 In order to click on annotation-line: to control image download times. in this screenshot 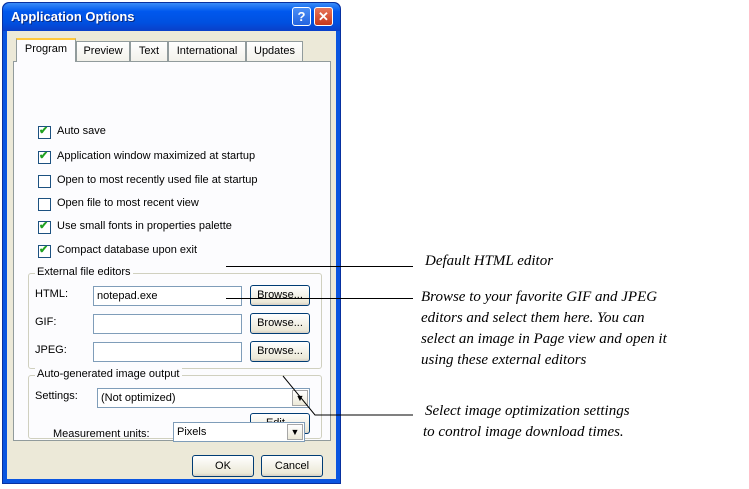, I will do `click(523, 432)`.